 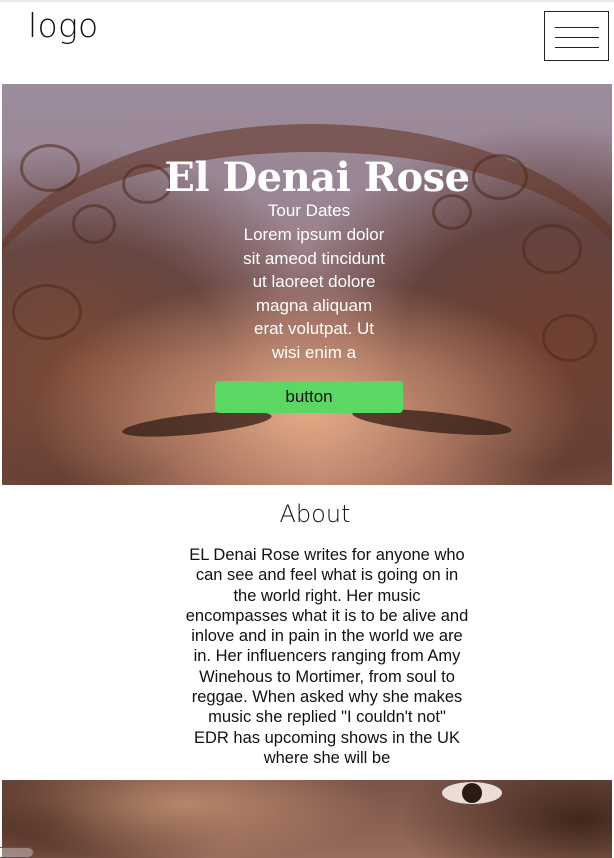 I want to click on hero-button: button, so click(x=309, y=397).